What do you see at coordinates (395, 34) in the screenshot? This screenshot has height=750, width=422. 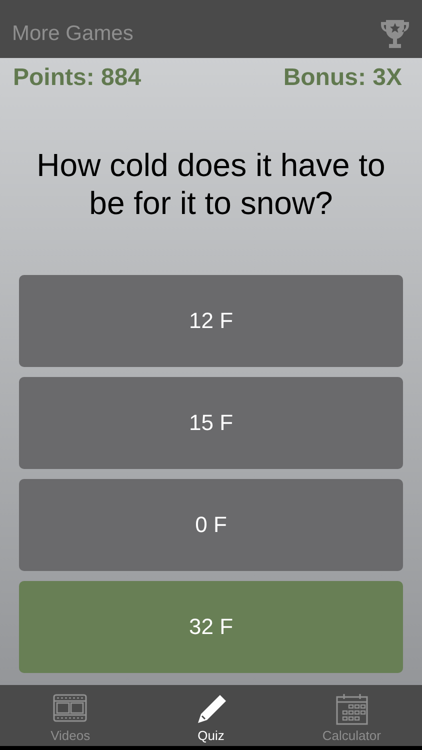 I see `trophy-icon` at bounding box center [395, 34].